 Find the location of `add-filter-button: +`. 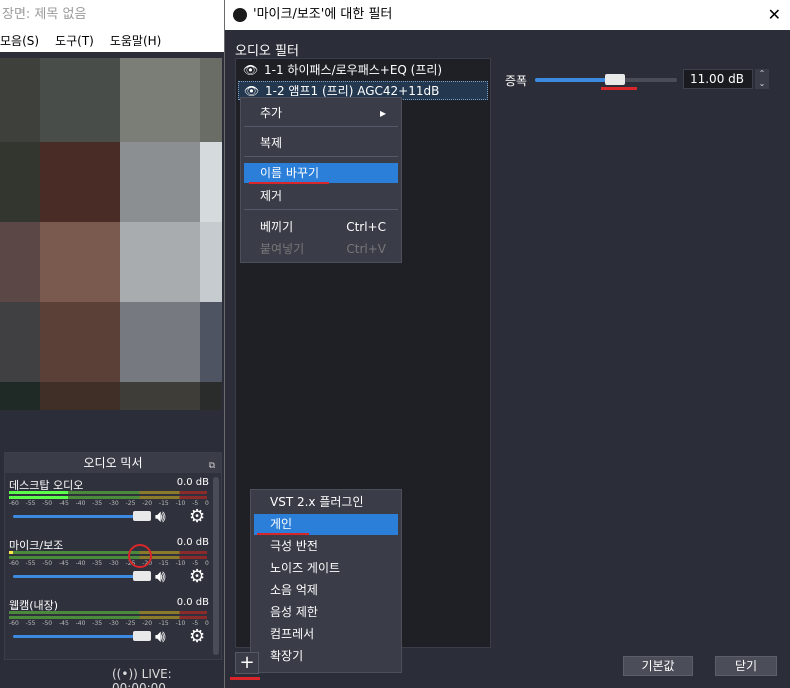

add-filter-button: + is located at coordinates (247, 663).